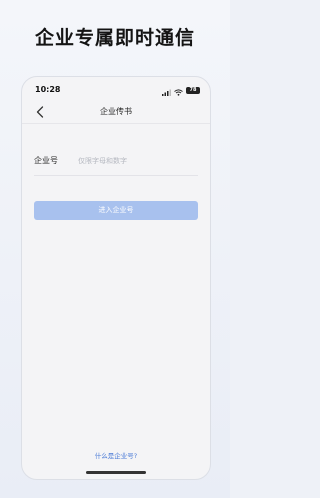 Image resolution: width=320 pixels, height=498 pixels. Describe the element at coordinates (48, 89) in the screenshot. I see `status-time: 10:28` at that location.